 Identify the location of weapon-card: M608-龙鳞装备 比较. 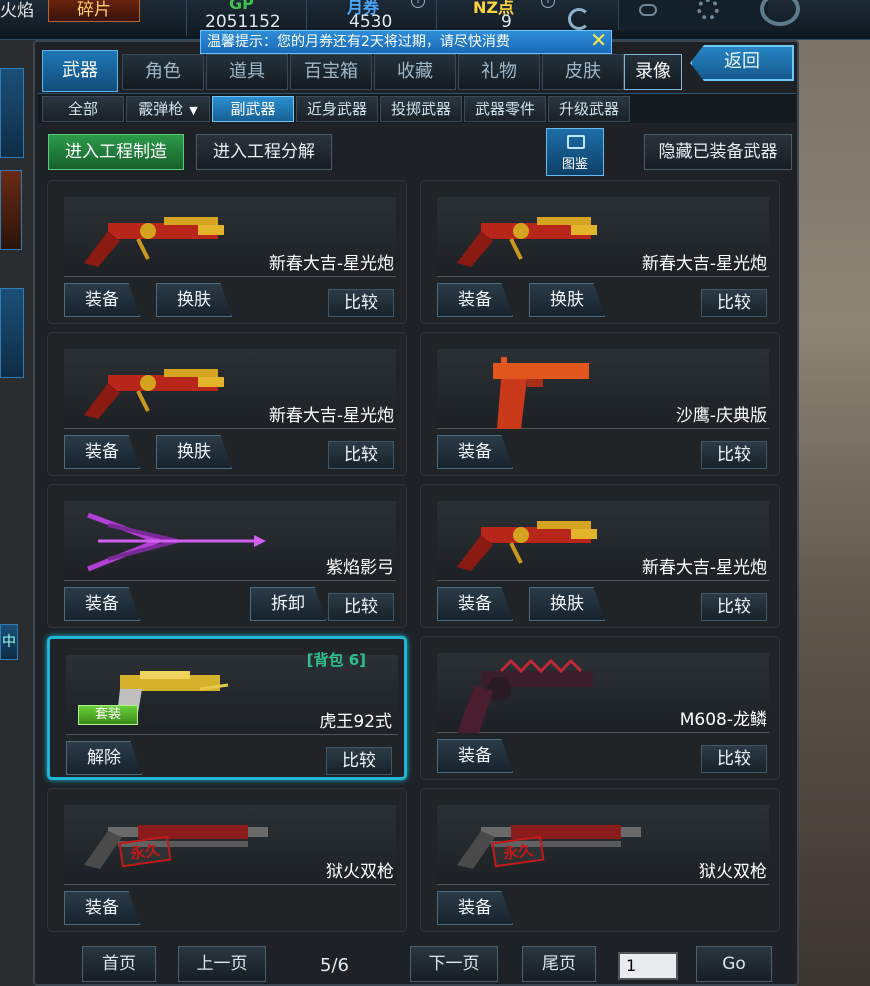
(600, 708).